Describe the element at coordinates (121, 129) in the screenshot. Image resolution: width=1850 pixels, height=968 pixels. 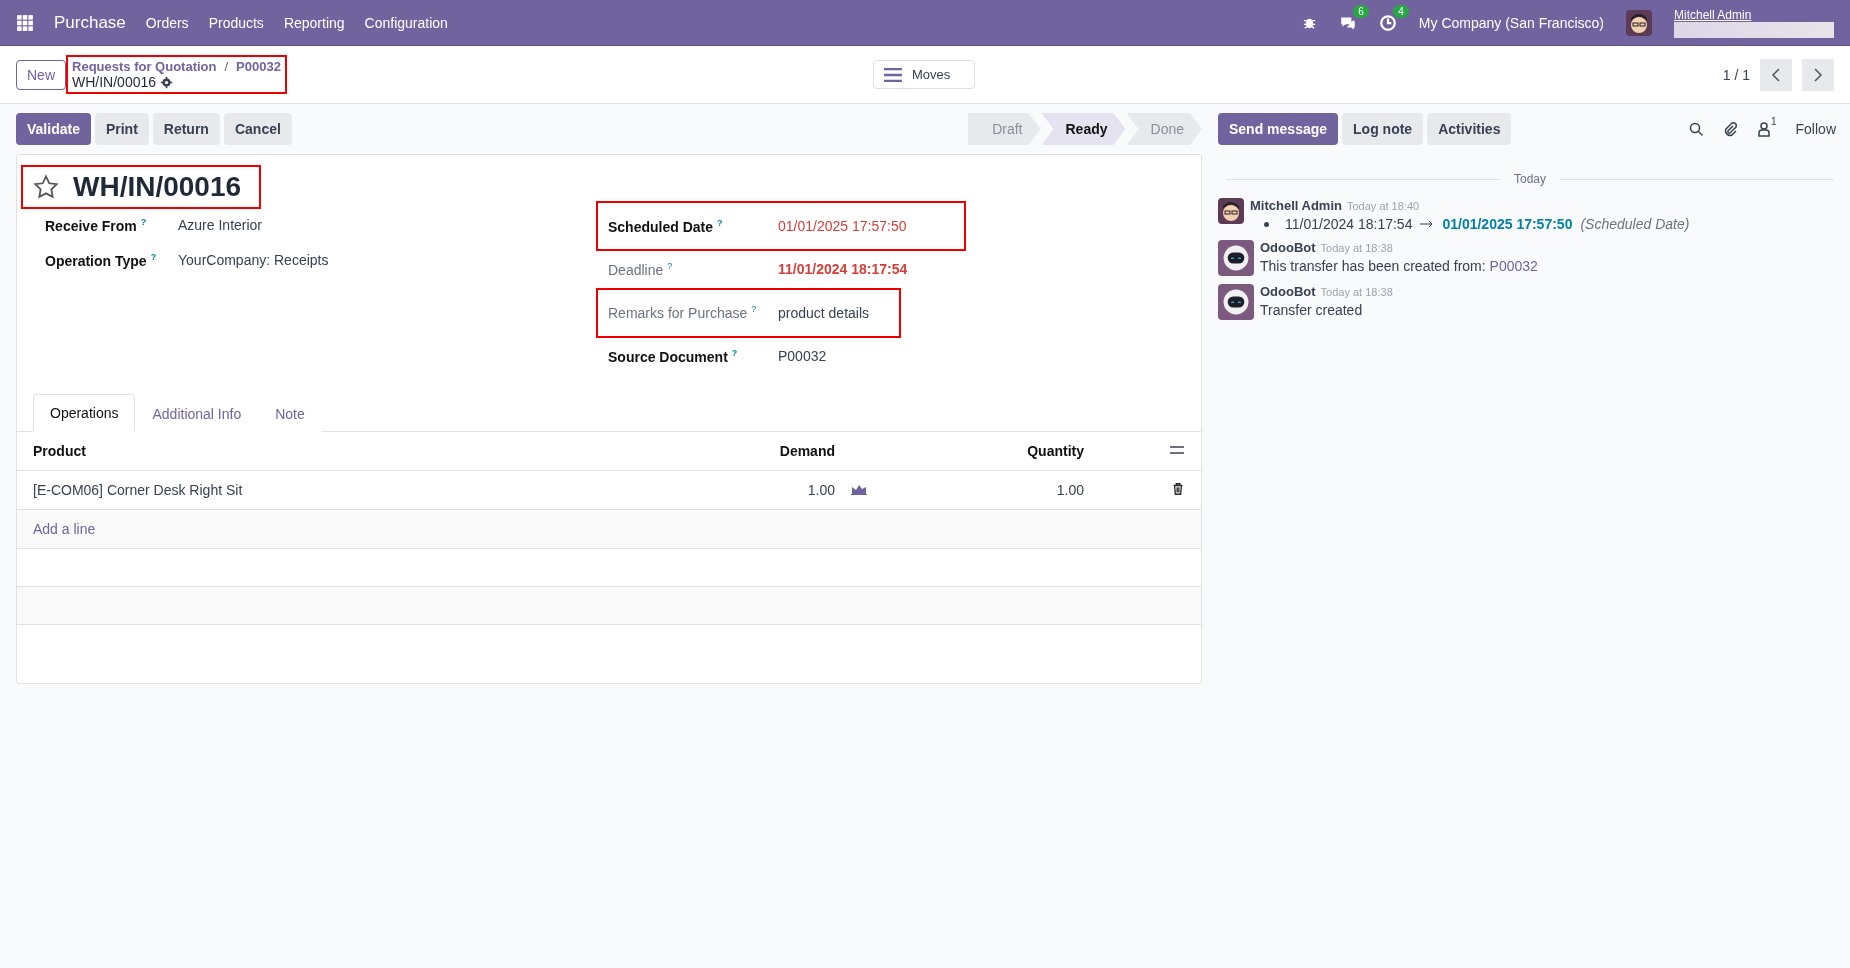
I see `action-button: Print` at that location.